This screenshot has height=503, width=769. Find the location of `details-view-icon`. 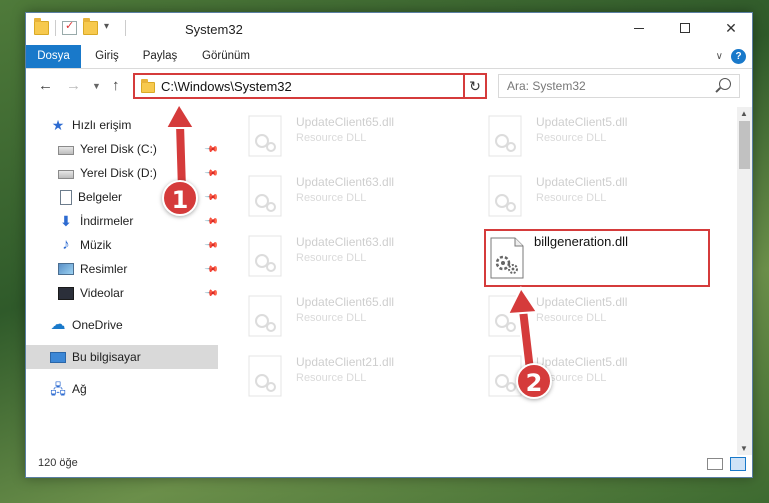

details-view-icon is located at coordinates (715, 464).